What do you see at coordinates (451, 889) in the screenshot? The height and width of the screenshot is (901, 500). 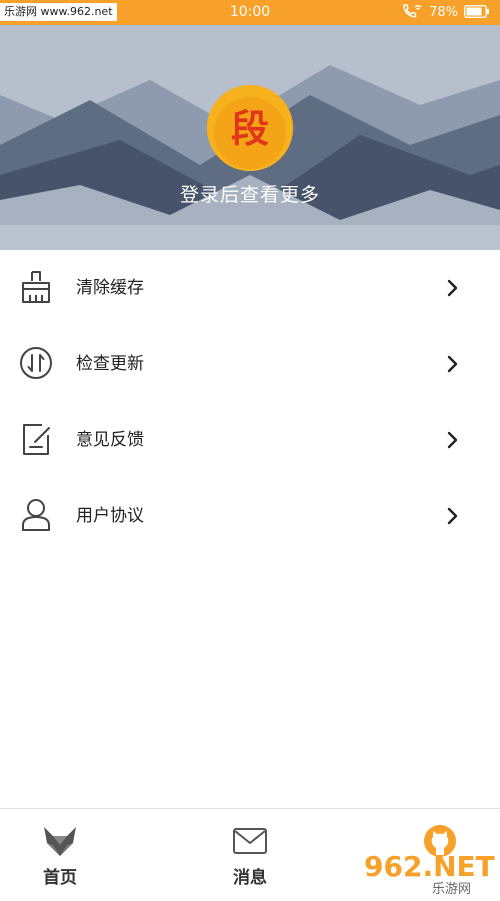 I see `svg-text: 乐游网` at bounding box center [451, 889].